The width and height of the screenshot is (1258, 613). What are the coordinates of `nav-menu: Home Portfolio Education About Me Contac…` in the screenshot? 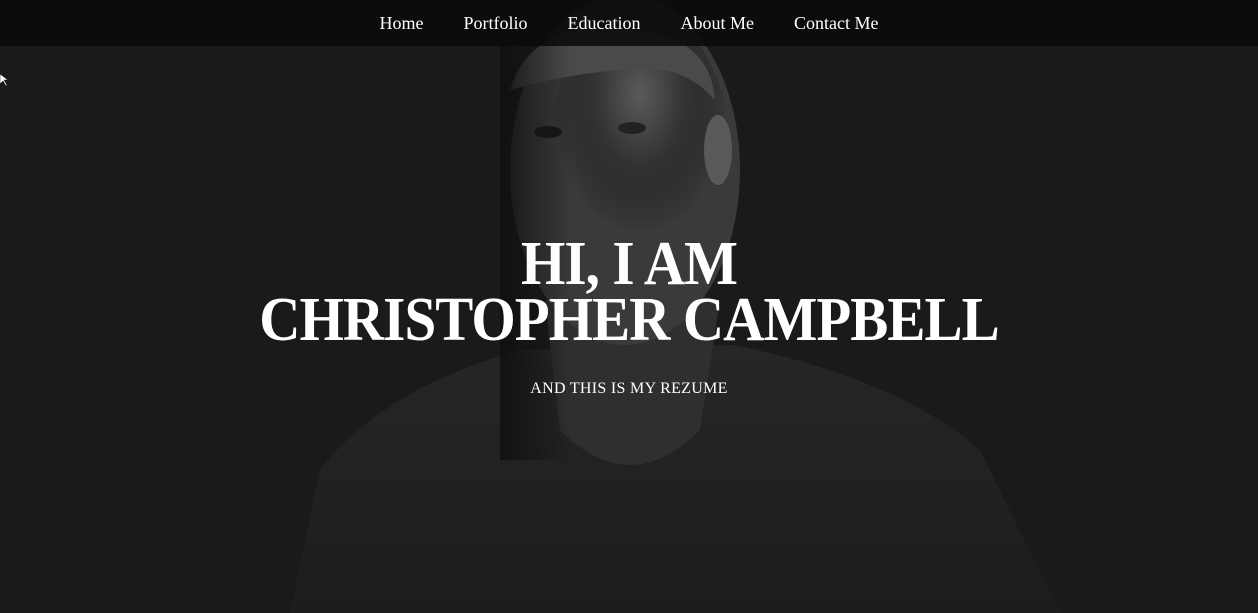 It's located at (629, 23).